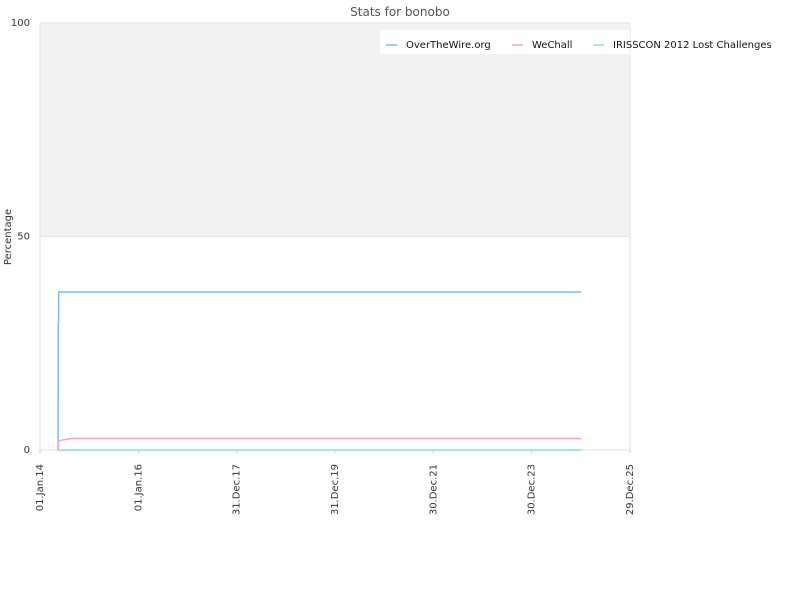 This screenshot has width=800, height=600. What do you see at coordinates (138, 487) in the screenshot?
I see `x-tick-label: 01.Jan.16` at bounding box center [138, 487].